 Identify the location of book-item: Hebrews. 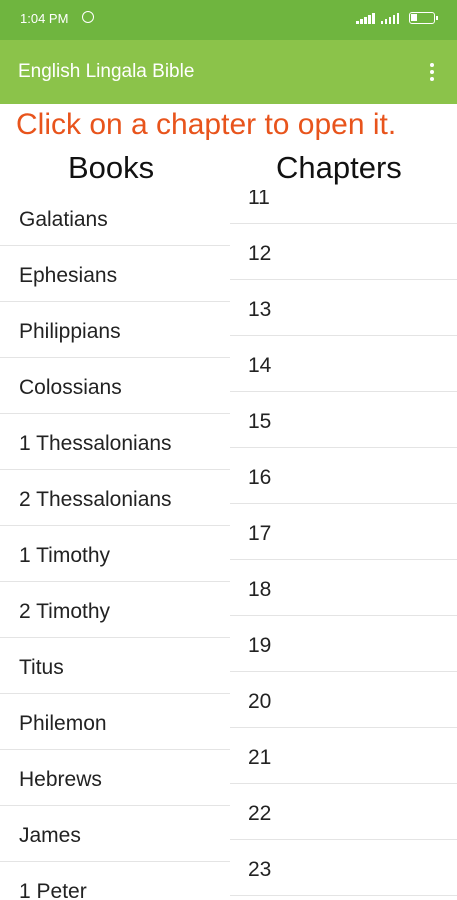
(115, 778).